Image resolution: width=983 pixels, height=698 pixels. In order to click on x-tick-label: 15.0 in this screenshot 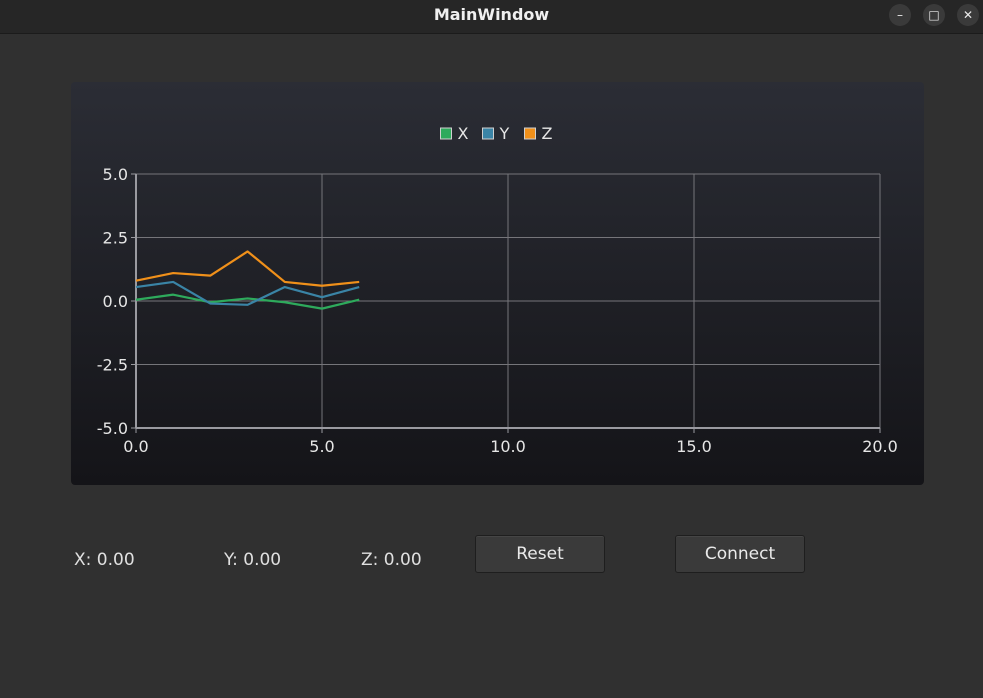, I will do `click(694, 446)`.